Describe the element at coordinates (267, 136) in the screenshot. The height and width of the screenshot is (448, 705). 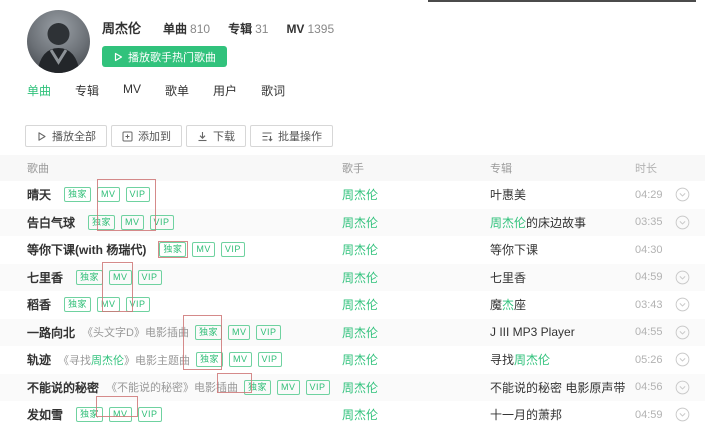
I see `batch-operations-icon` at that location.